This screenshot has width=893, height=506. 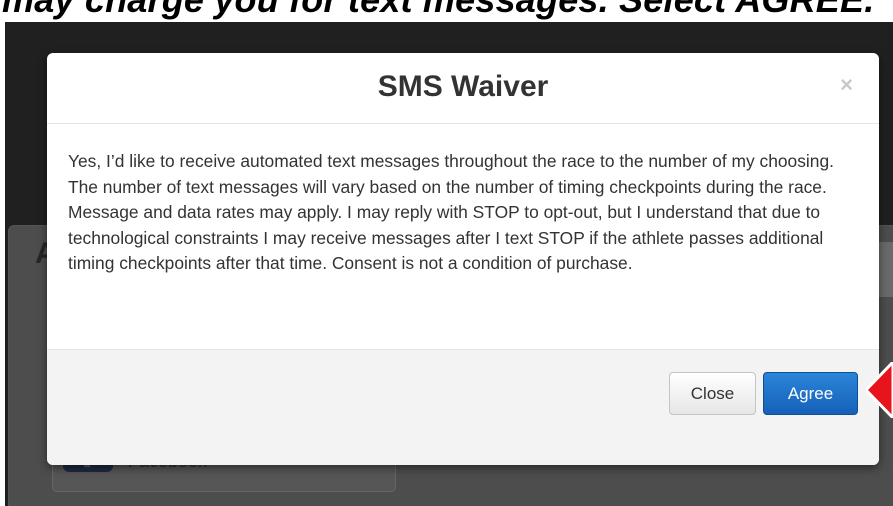 What do you see at coordinates (846, 85) in the screenshot?
I see `close-icon: ×` at bounding box center [846, 85].